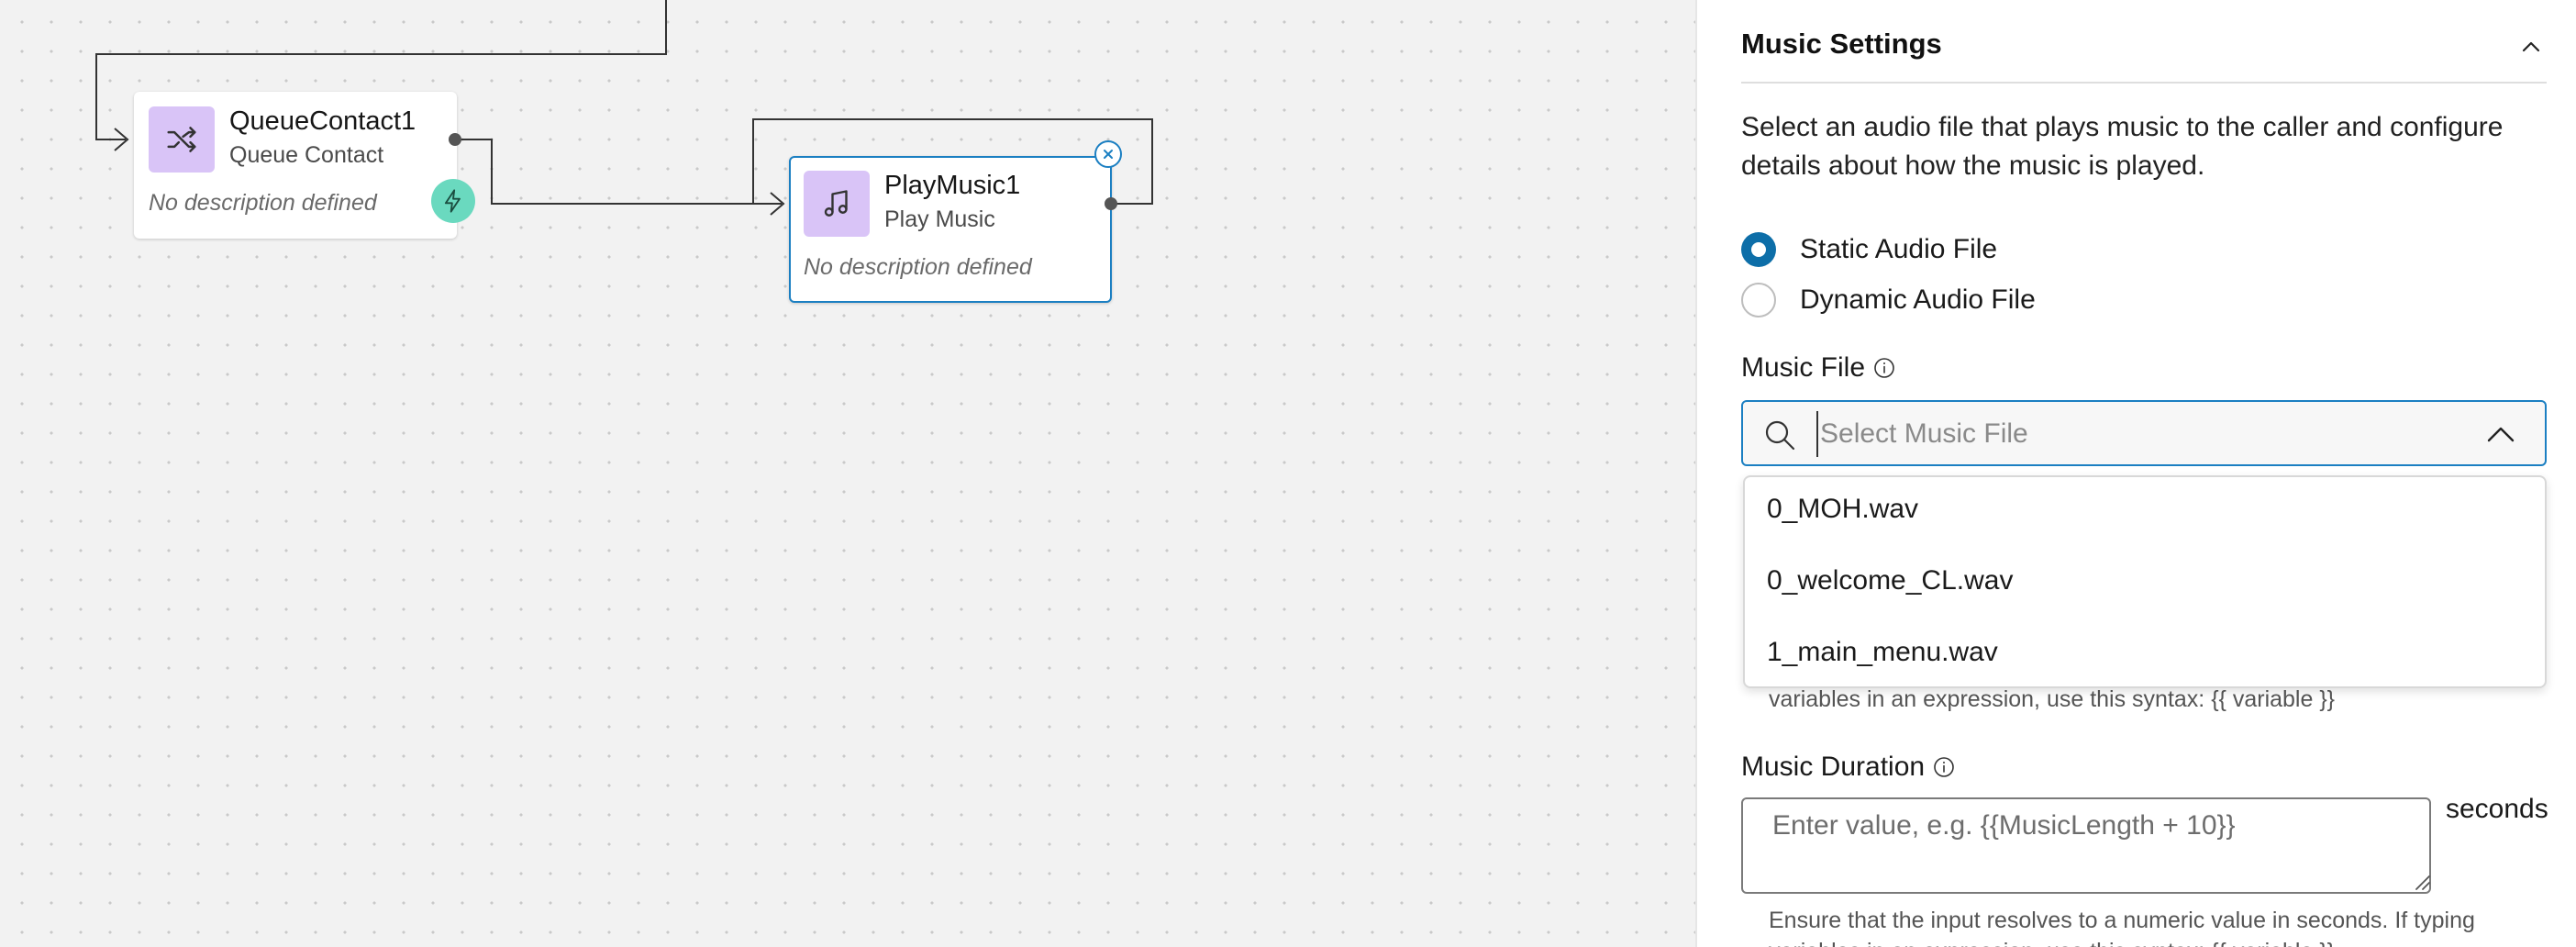 This screenshot has width=2576, height=947. What do you see at coordinates (952, 186) in the screenshot?
I see `node-title: PlayMusic1` at bounding box center [952, 186].